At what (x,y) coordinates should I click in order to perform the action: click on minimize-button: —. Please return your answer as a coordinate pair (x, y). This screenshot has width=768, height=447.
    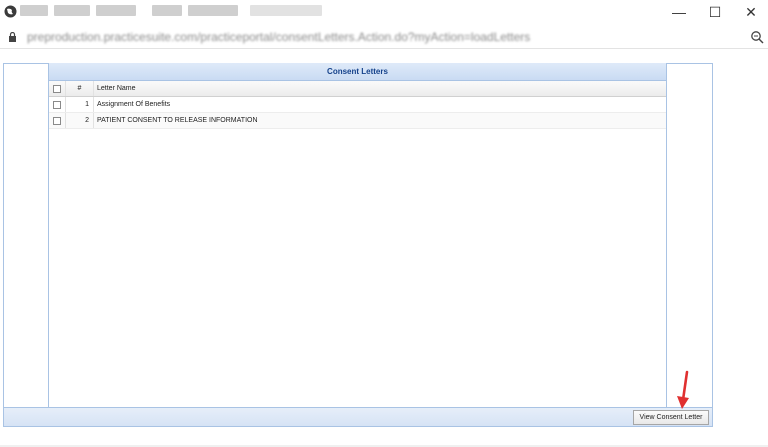
    Looking at the image, I should click on (679, 12).